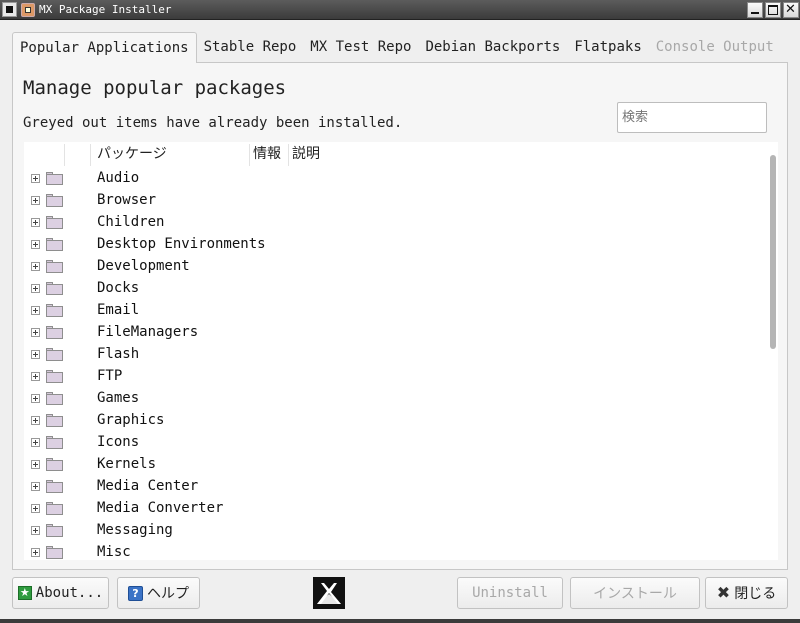  I want to click on search-input, so click(692, 117).